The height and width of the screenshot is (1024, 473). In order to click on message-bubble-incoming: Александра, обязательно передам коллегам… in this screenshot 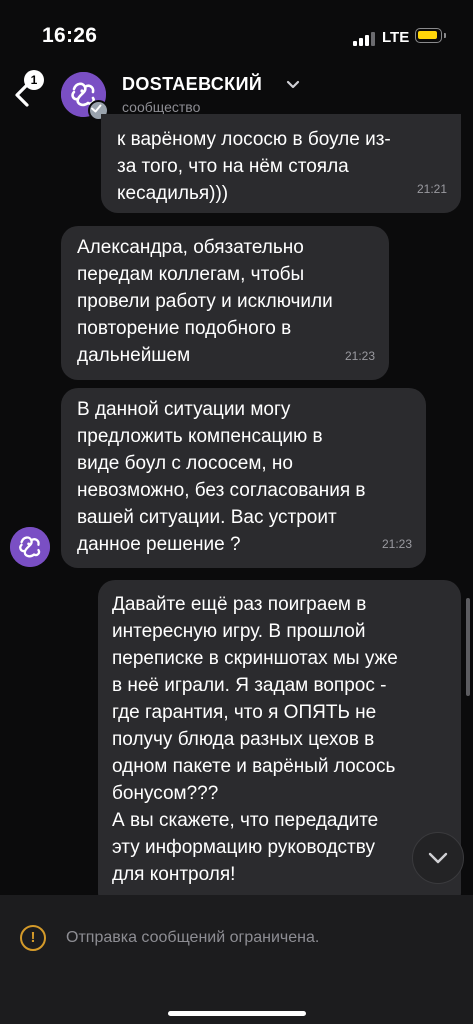, I will do `click(225, 303)`.